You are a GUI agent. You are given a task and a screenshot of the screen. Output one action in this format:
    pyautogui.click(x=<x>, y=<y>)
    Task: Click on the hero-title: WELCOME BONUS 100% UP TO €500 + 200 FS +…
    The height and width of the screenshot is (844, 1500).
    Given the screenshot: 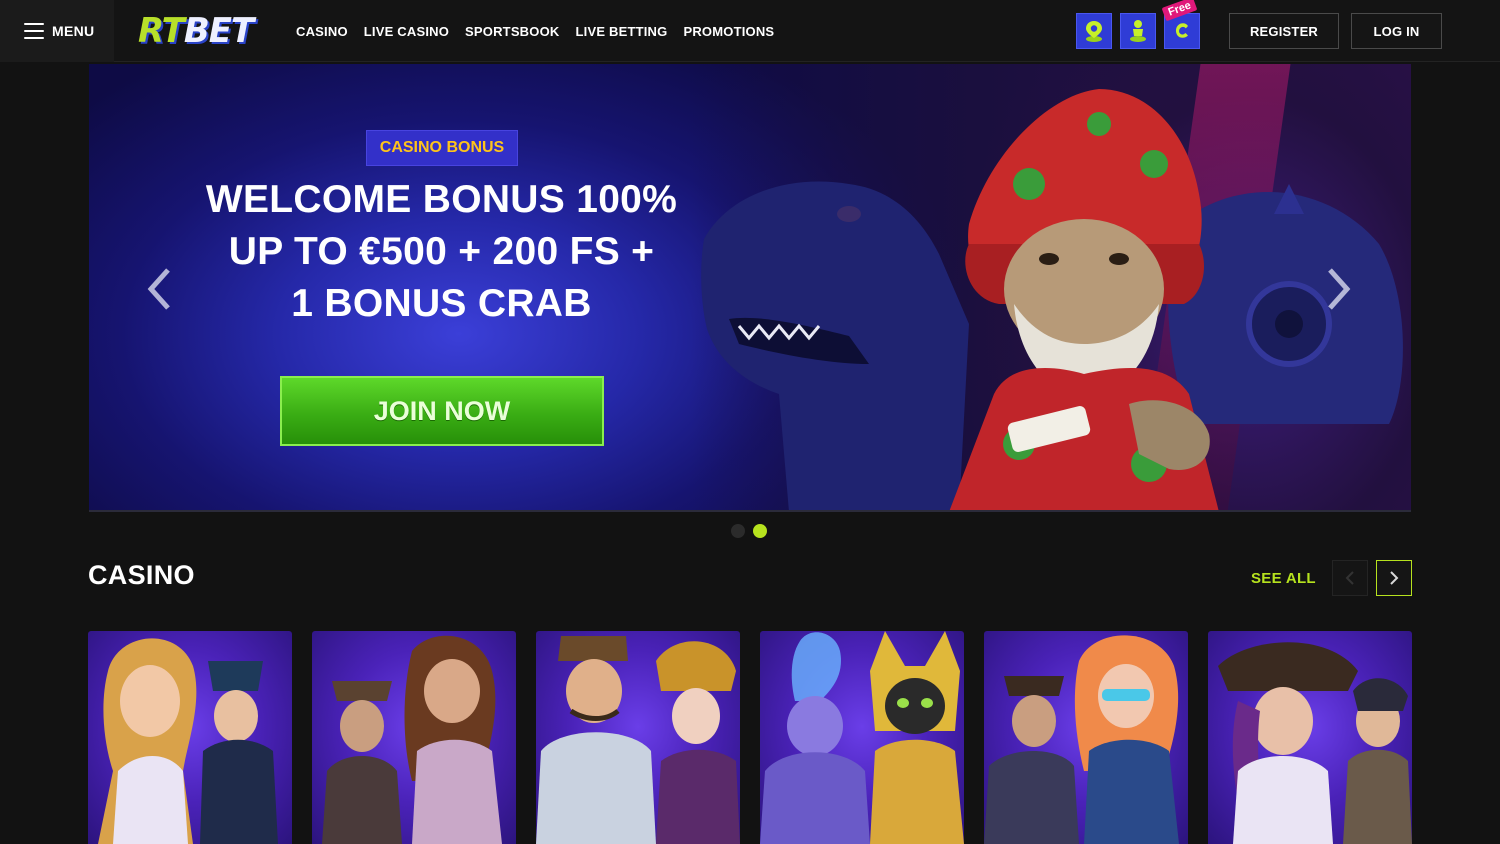 What is the action you would take?
    pyautogui.click(x=441, y=252)
    